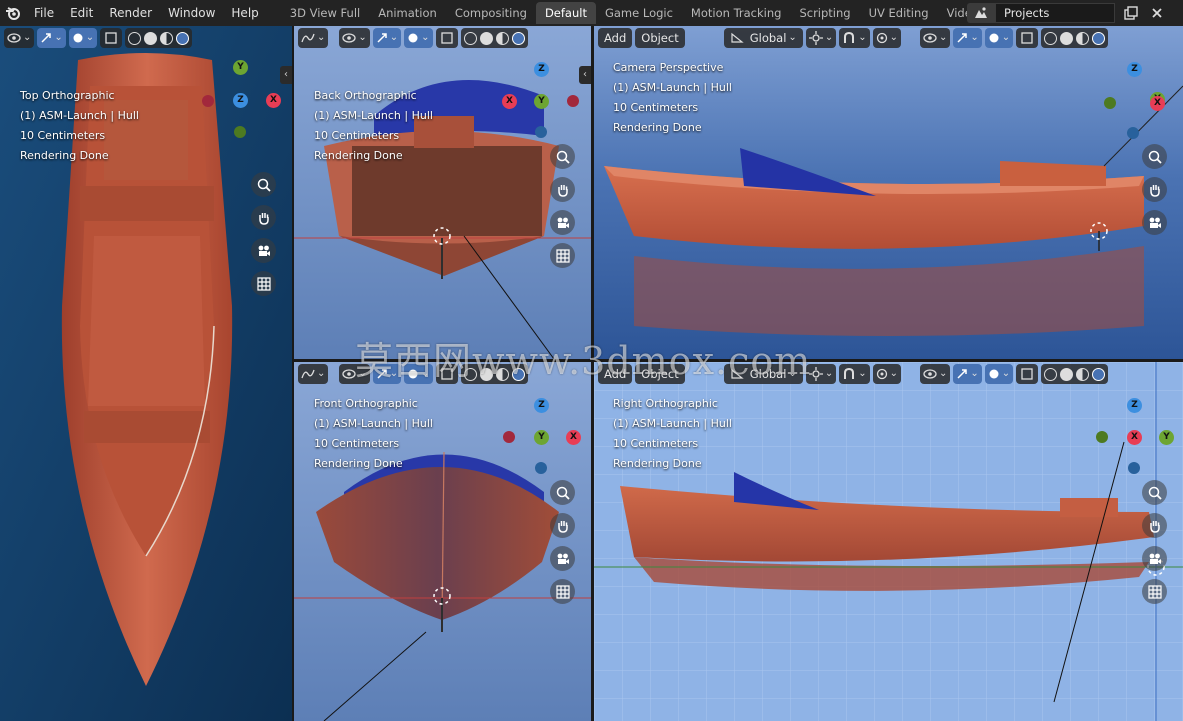 The image size is (1183, 721). What do you see at coordinates (191, 13) in the screenshot?
I see `menu-window: Window` at bounding box center [191, 13].